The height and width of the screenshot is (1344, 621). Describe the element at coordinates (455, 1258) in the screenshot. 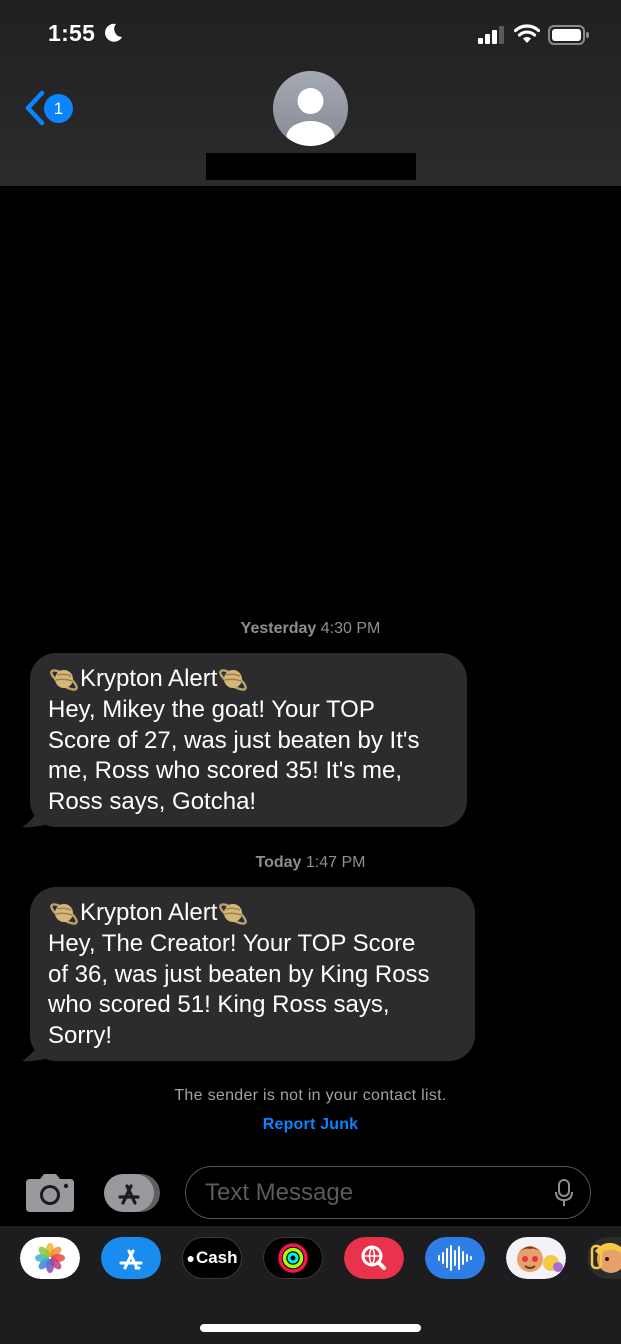

I see `audio-message-waveform-icon` at that location.